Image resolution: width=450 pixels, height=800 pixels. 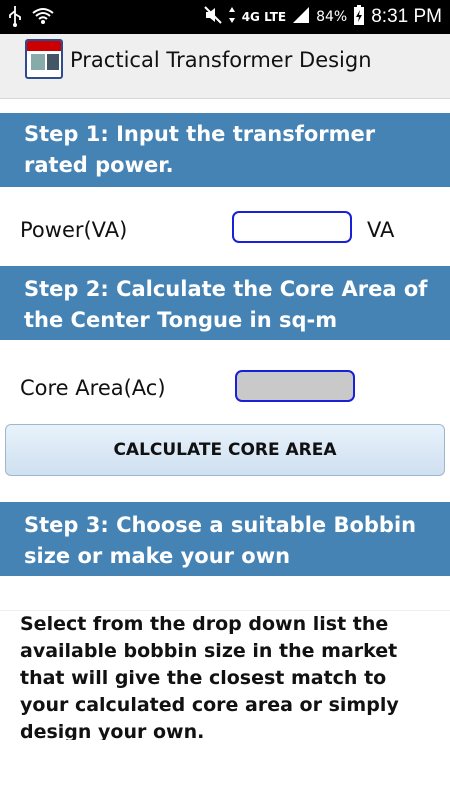 What do you see at coordinates (232, 17) in the screenshot?
I see `data-arrows-icon` at bounding box center [232, 17].